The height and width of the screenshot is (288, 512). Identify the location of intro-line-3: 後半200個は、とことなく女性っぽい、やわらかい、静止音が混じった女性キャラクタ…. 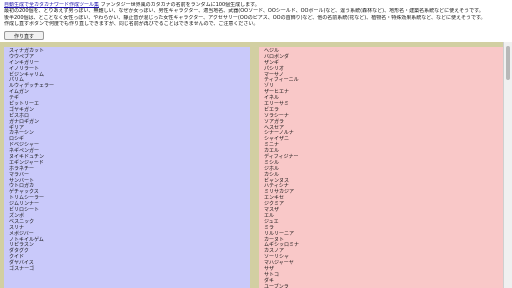
(245, 17).